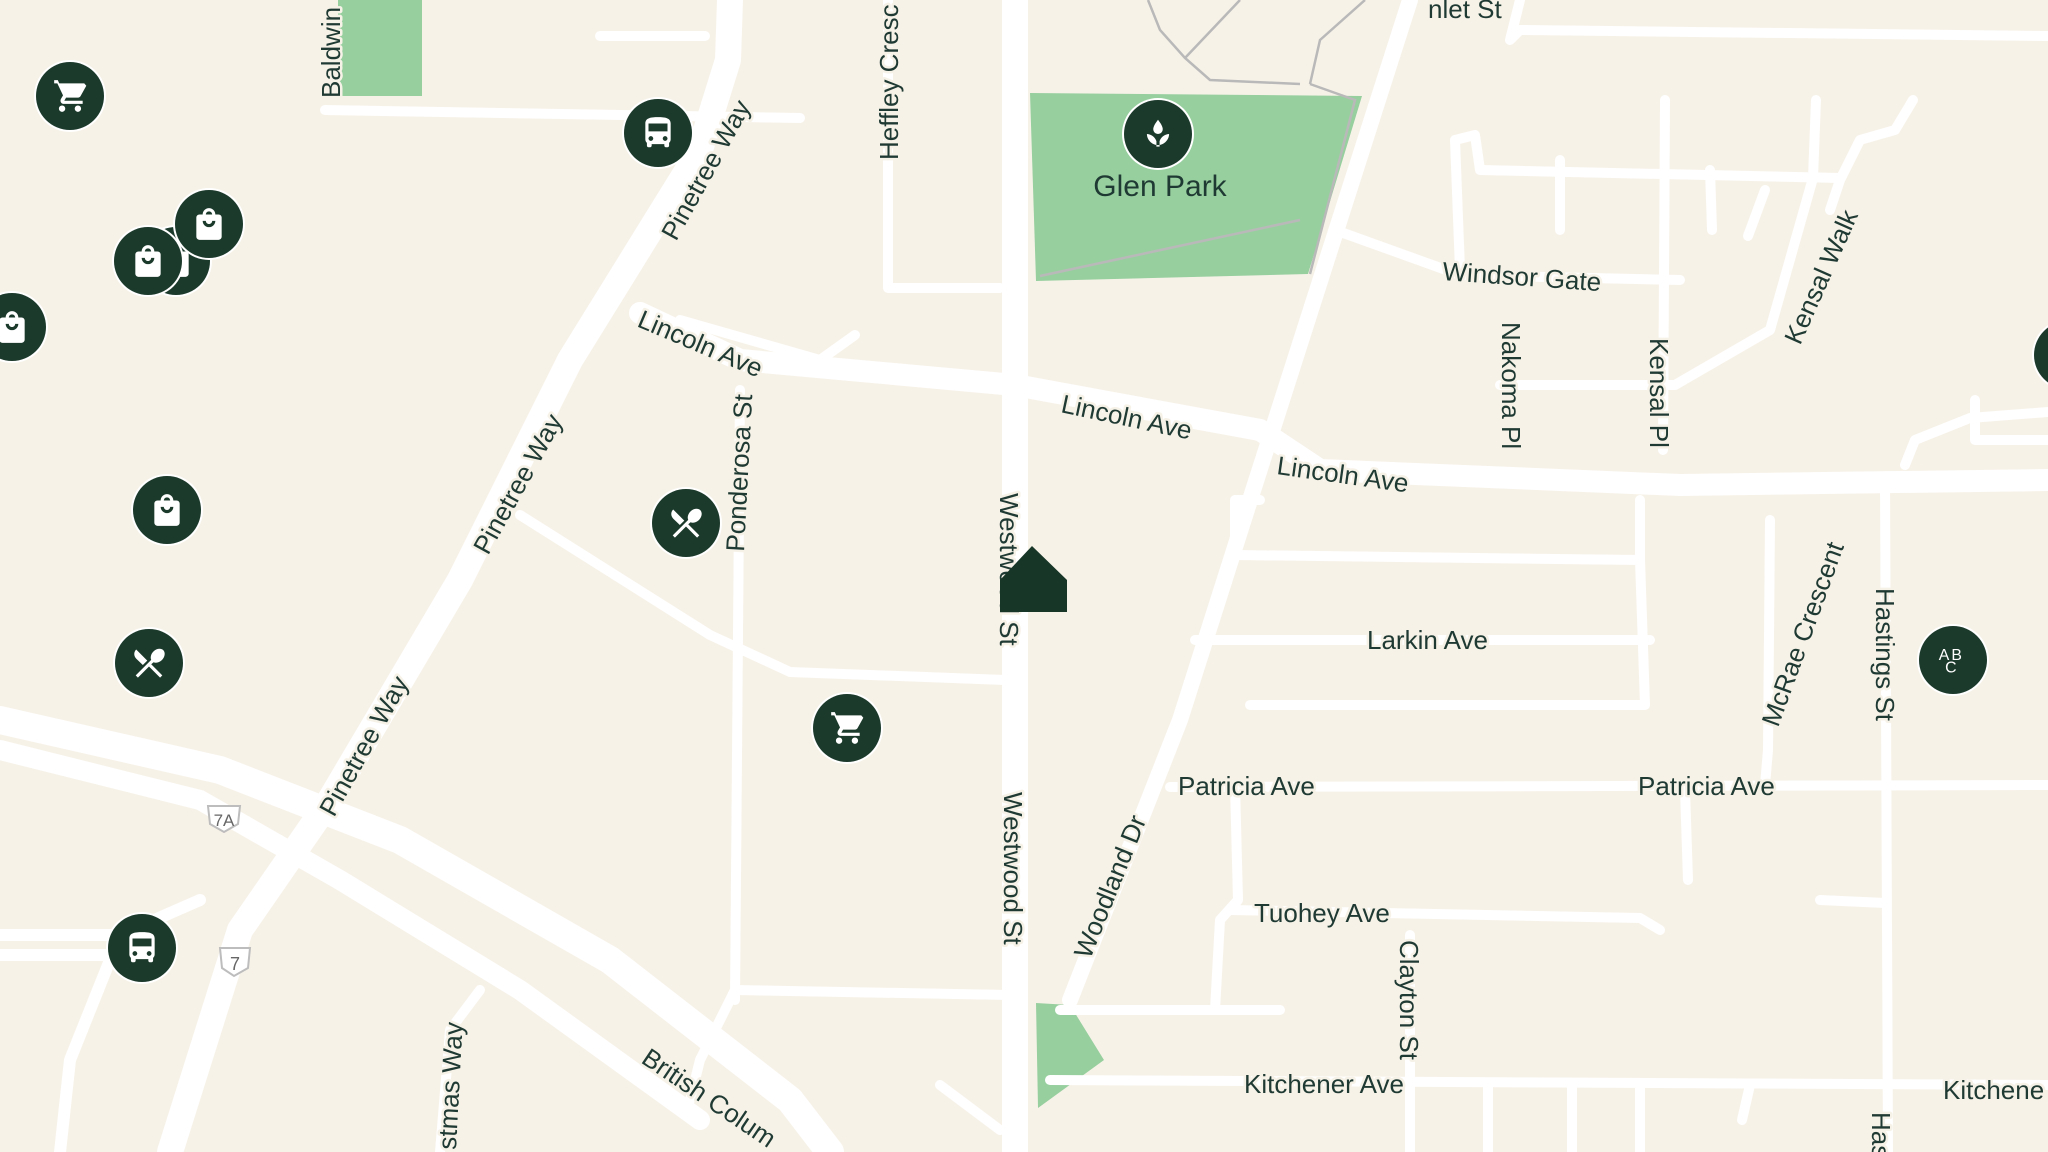 The width and height of the screenshot is (2048, 1152). What do you see at coordinates (1013, 868) in the screenshot?
I see `label-westwood-2: Westwood St` at bounding box center [1013, 868].